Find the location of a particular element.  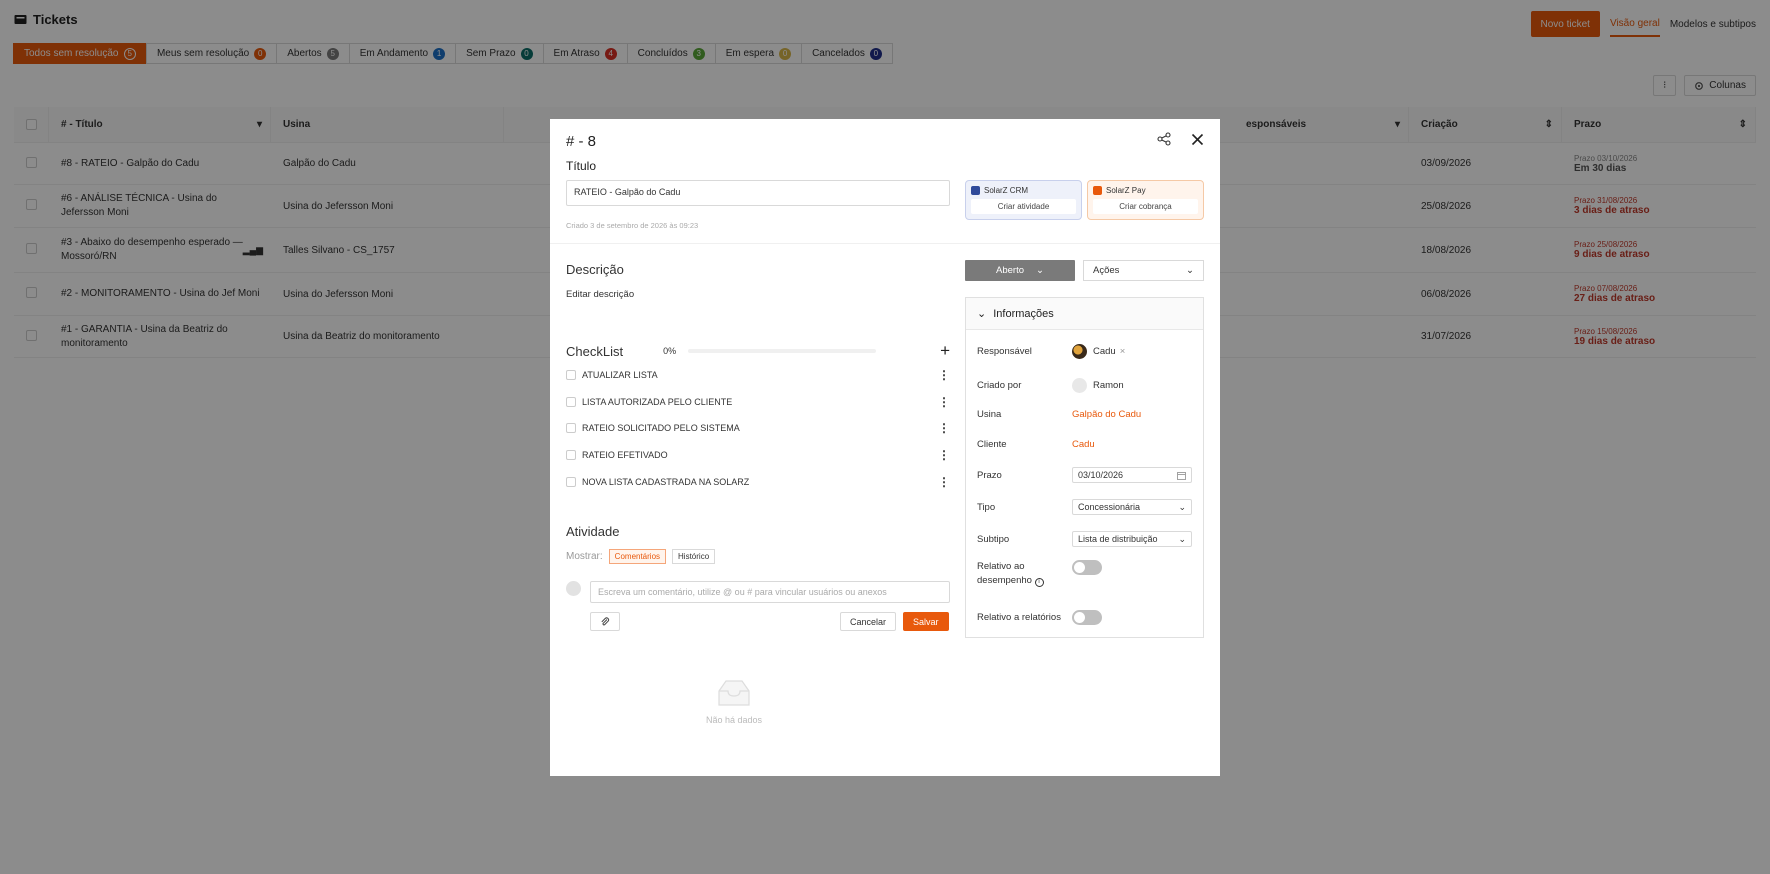

acoes-label: Ações is located at coordinates (1106, 270).